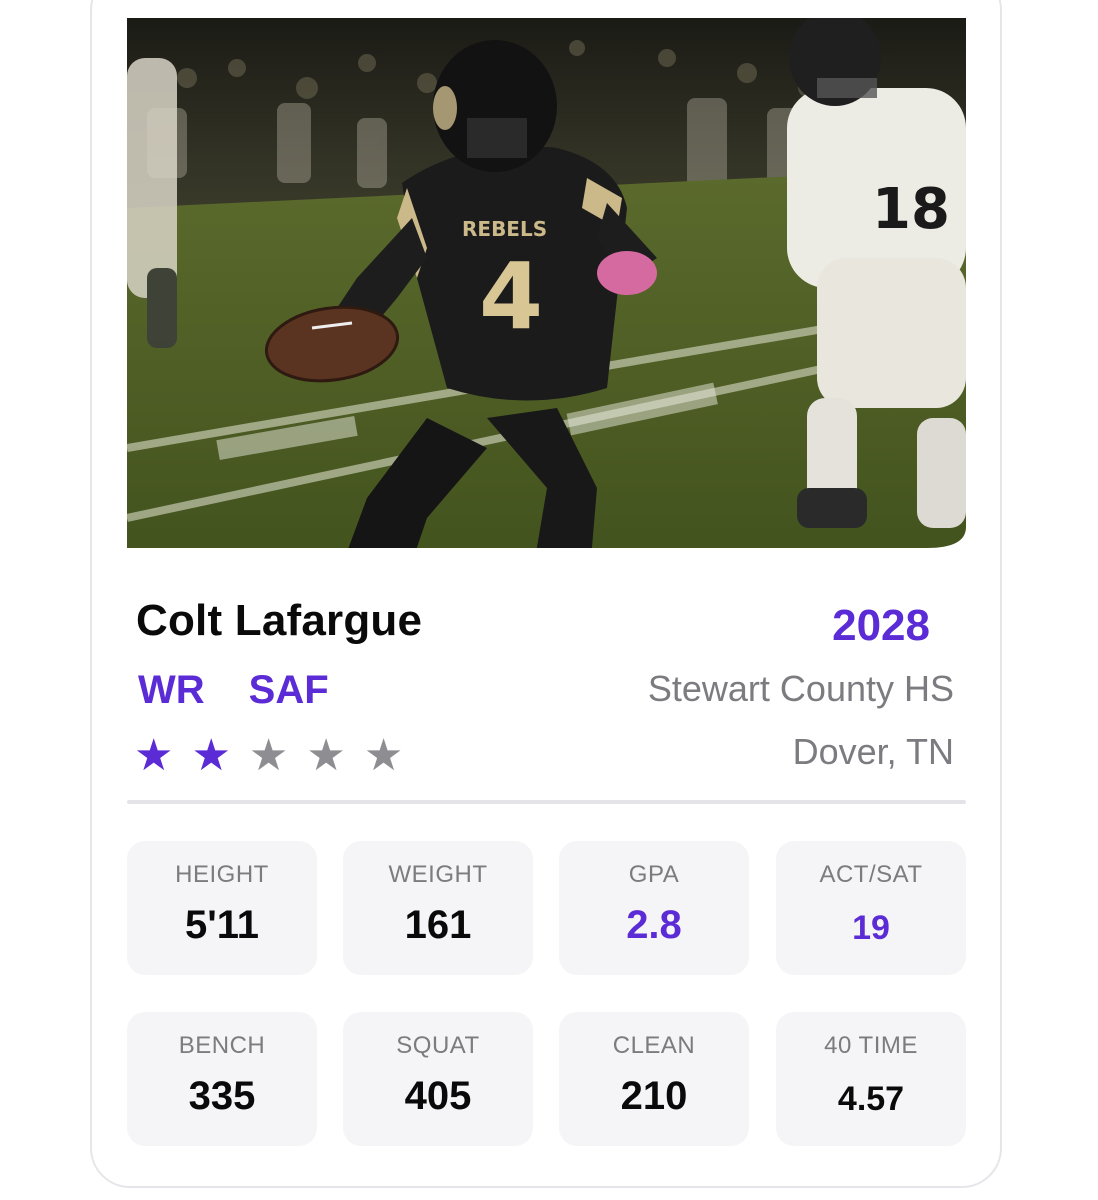 The width and height of the screenshot is (1098, 1200). I want to click on class-year: 2028, so click(881, 625).